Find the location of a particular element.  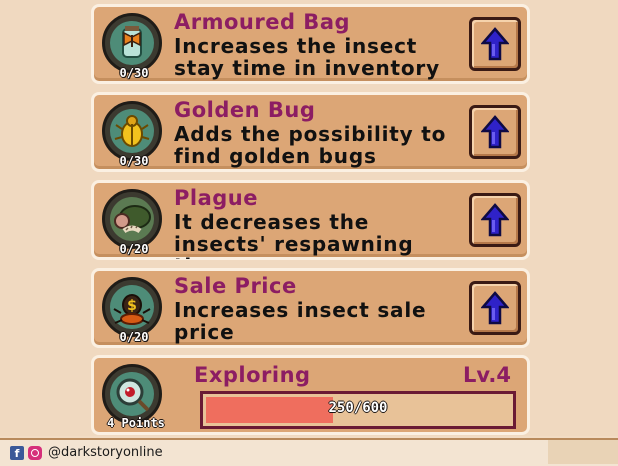

social-handle: @darkstoryonline is located at coordinates (105, 452).